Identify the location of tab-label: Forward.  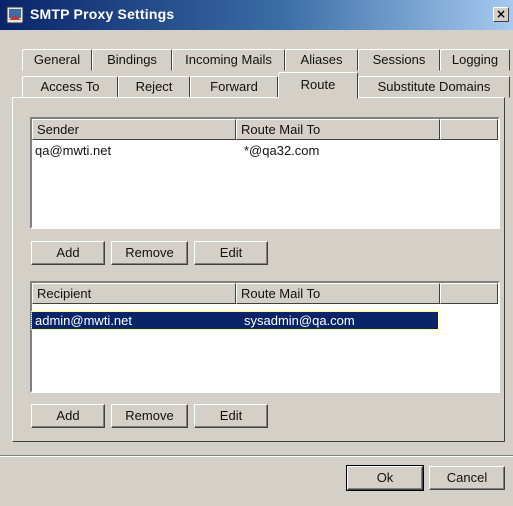
(234, 86).